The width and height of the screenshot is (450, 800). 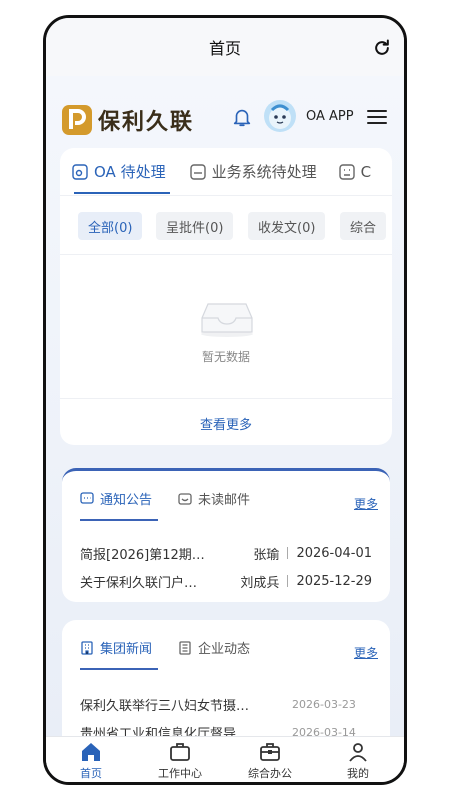 What do you see at coordinates (91, 761) in the screenshot?
I see `nav-home: 首页` at bounding box center [91, 761].